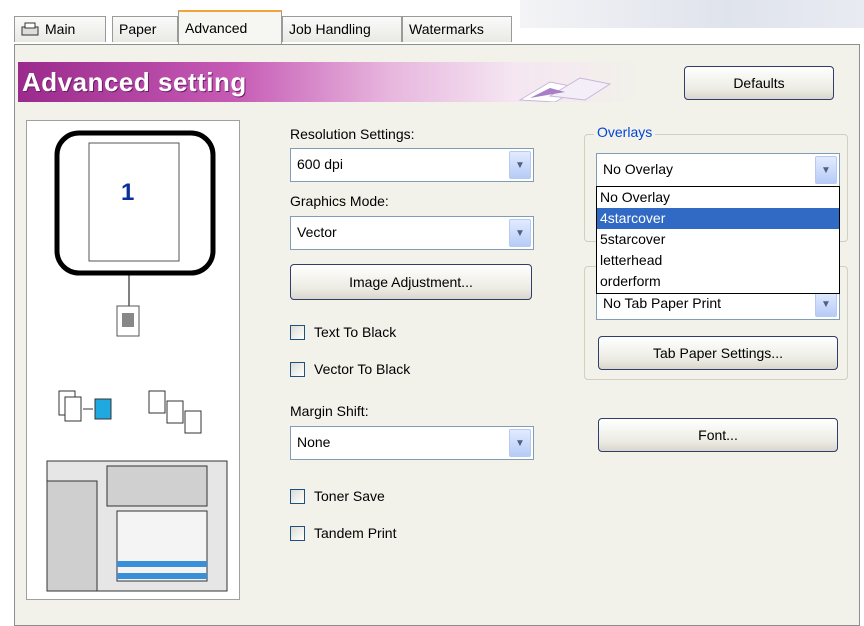  What do you see at coordinates (412, 443) in the screenshot?
I see `margin-shift-select: None ▼` at bounding box center [412, 443].